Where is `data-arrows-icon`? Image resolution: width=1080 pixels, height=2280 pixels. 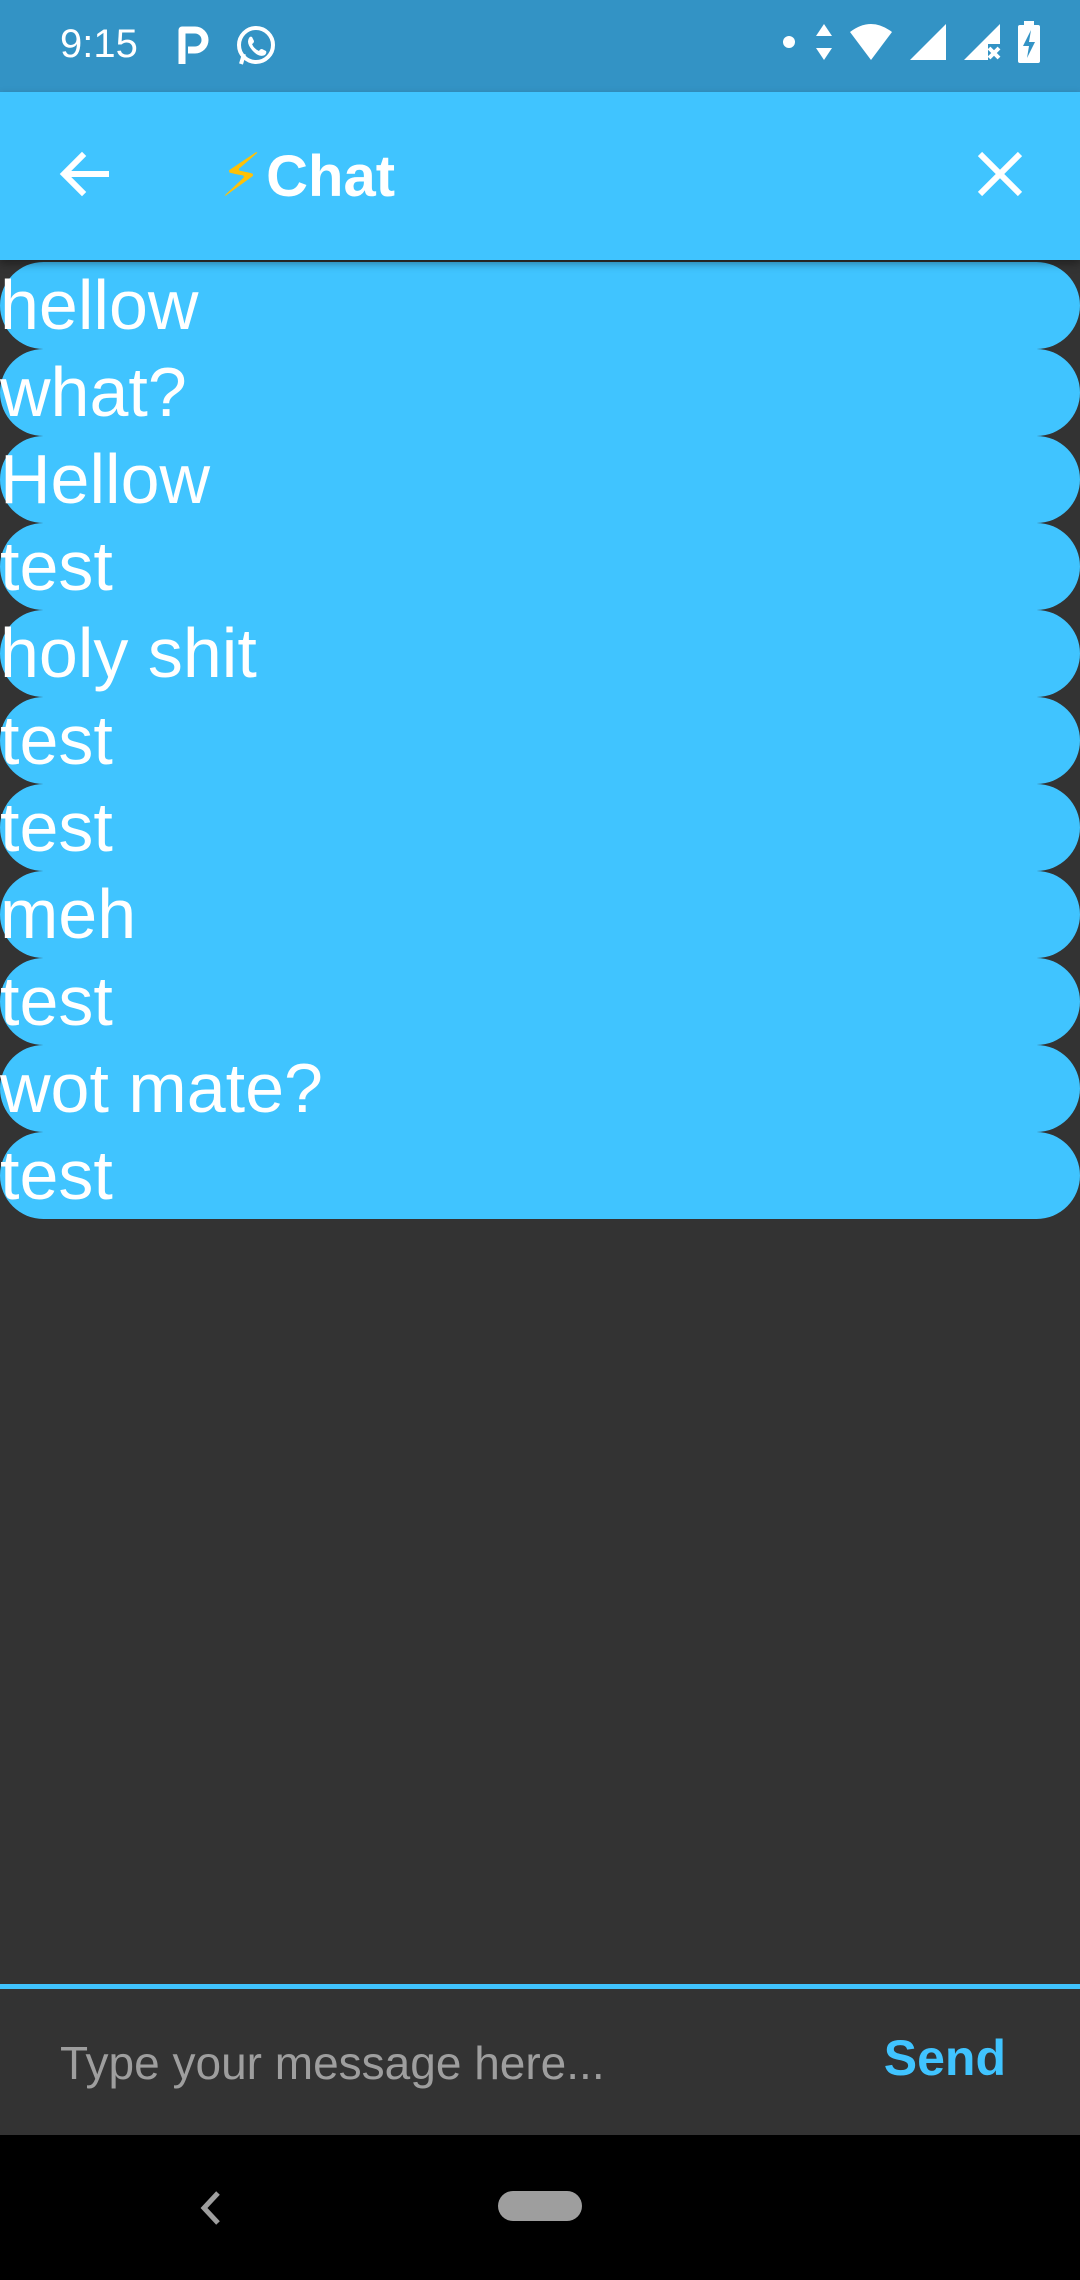 data-arrows-icon is located at coordinates (824, 44).